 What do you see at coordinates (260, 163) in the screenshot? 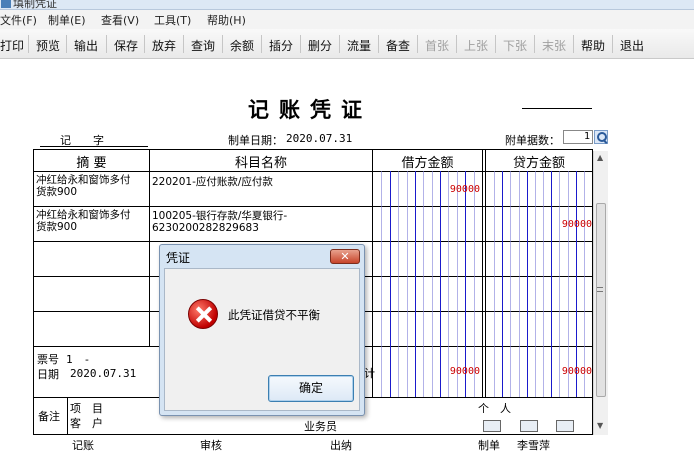
I see `header-account: 科目名称` at bounding box center [260, 163].